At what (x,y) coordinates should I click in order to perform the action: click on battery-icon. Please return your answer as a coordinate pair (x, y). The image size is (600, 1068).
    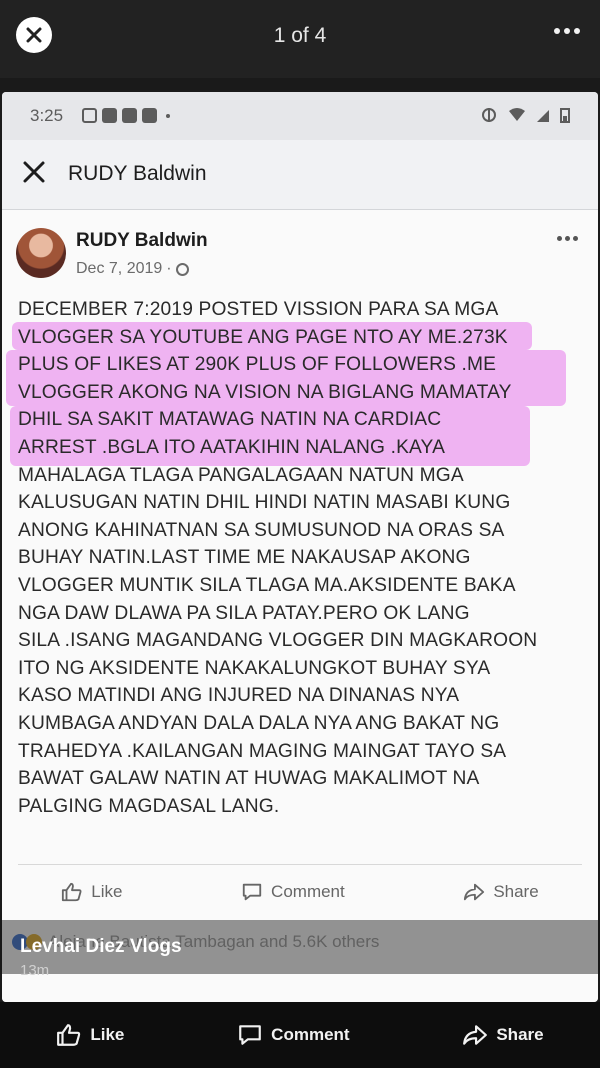
    Looking at the image, I should click on (565, 115).